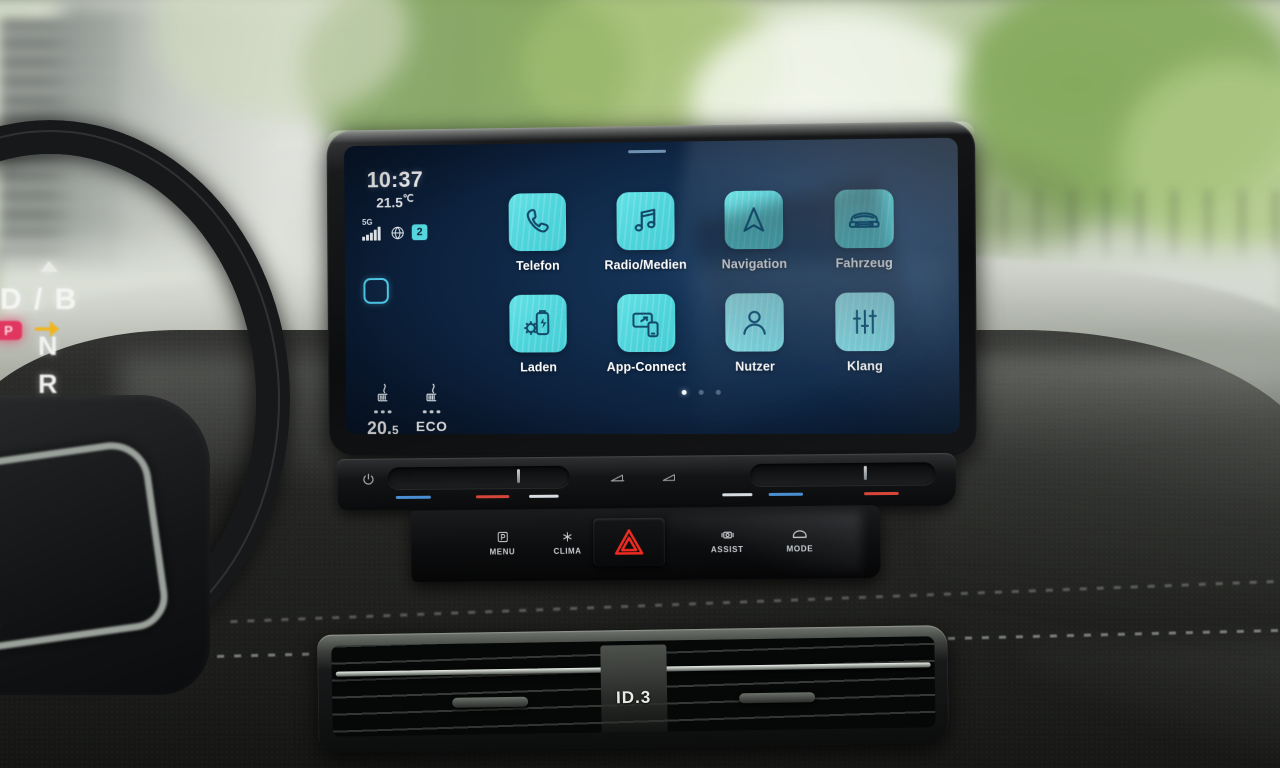 Image resolution: width=1280 pixels, height=768 pixels. Describe the element at coordinates (49, 266) in the screenshot. I see `shift-up-arrow-icon` at that location.